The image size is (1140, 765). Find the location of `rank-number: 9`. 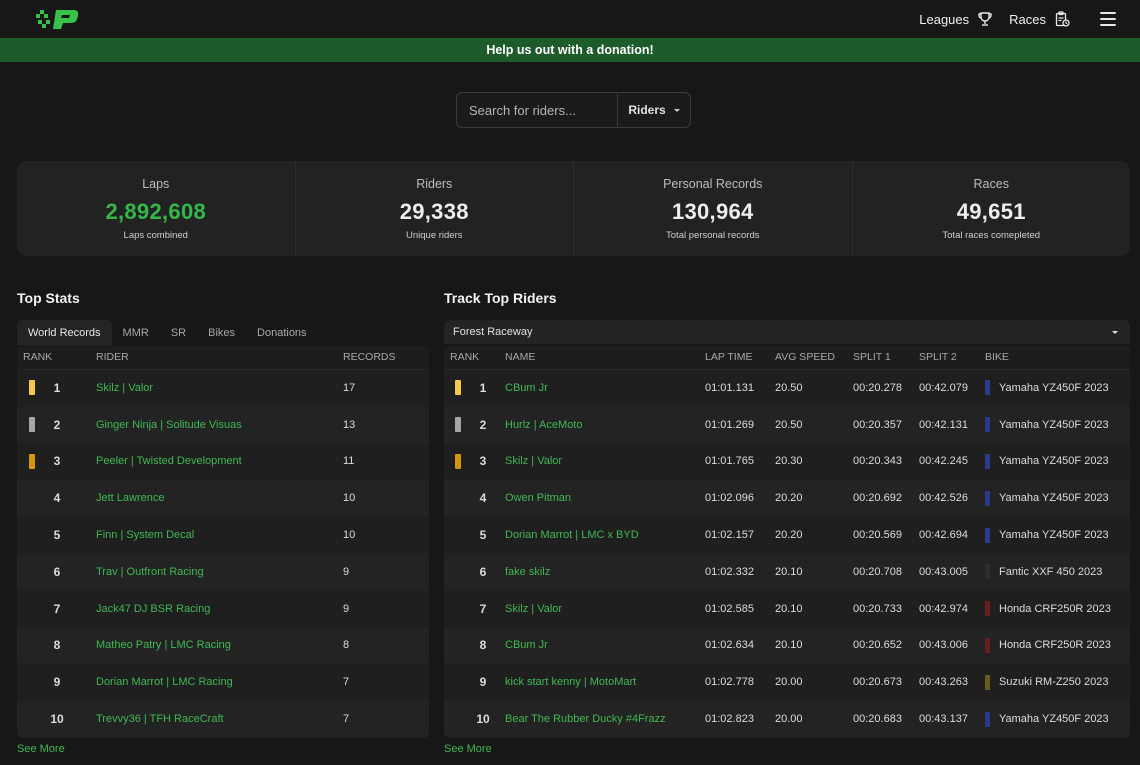

rank-number: 9 is located at coordinates (483, 682).